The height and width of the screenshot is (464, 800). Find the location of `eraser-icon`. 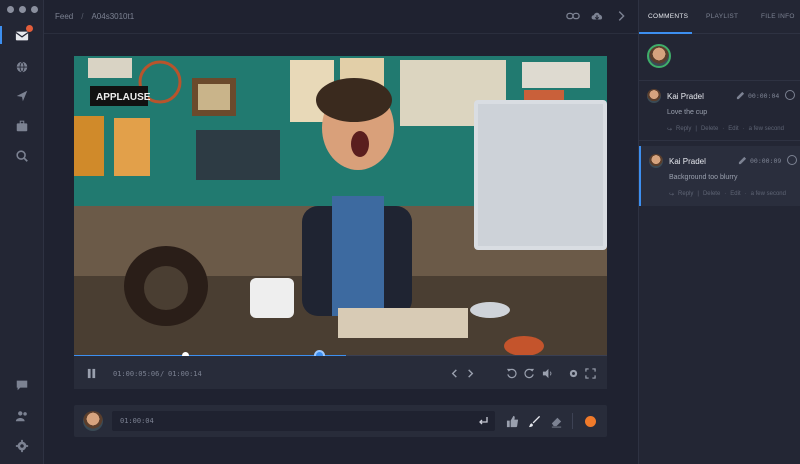

eraser-icon is located at coordinates (556, 421).